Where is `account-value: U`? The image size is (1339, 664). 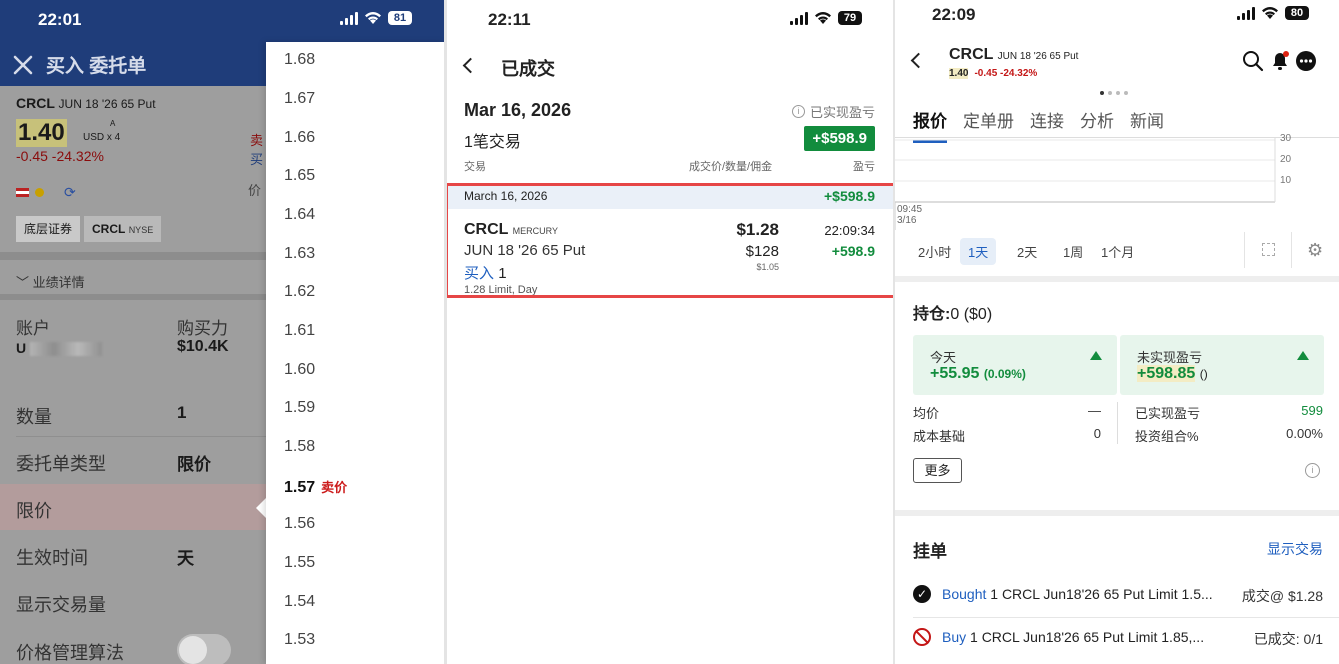
account-value: U is located at coordinates (21, 348).